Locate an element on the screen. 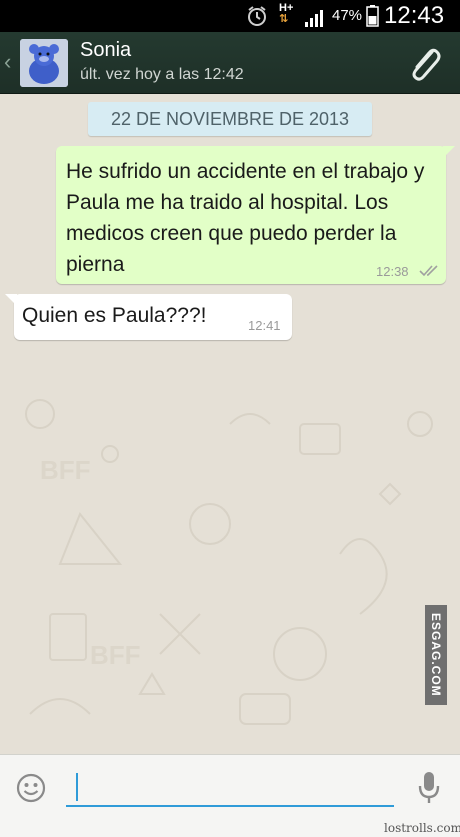 The width and height of the screenshot is (460, 837). message-bubble-incoming: Quien es Paula???! 12:41 is located at coordinates (148, 317).